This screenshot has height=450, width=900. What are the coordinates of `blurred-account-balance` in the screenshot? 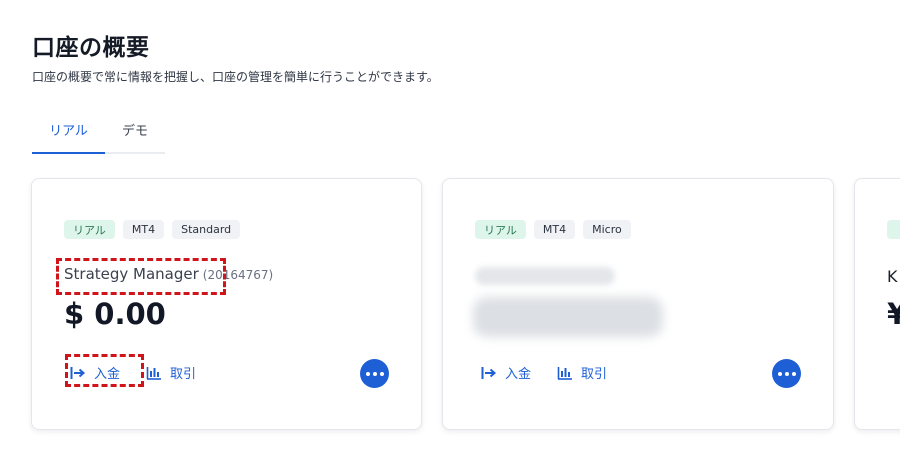 It's located at (568, 317).